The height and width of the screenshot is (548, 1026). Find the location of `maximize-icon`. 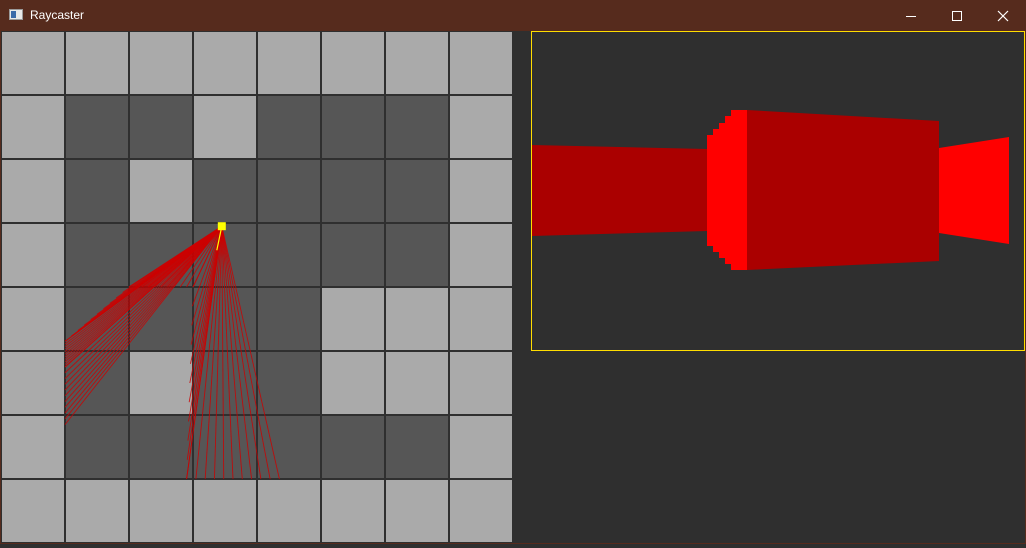

maximize-icon is located at coordinates (957, 15).